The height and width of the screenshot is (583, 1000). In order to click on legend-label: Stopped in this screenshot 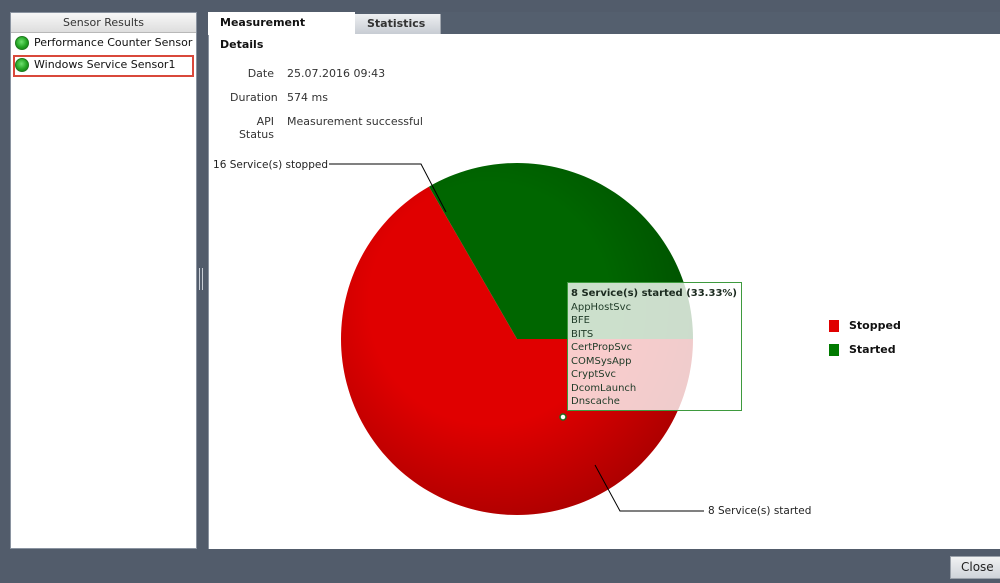, I will do `click(875, 325)`.